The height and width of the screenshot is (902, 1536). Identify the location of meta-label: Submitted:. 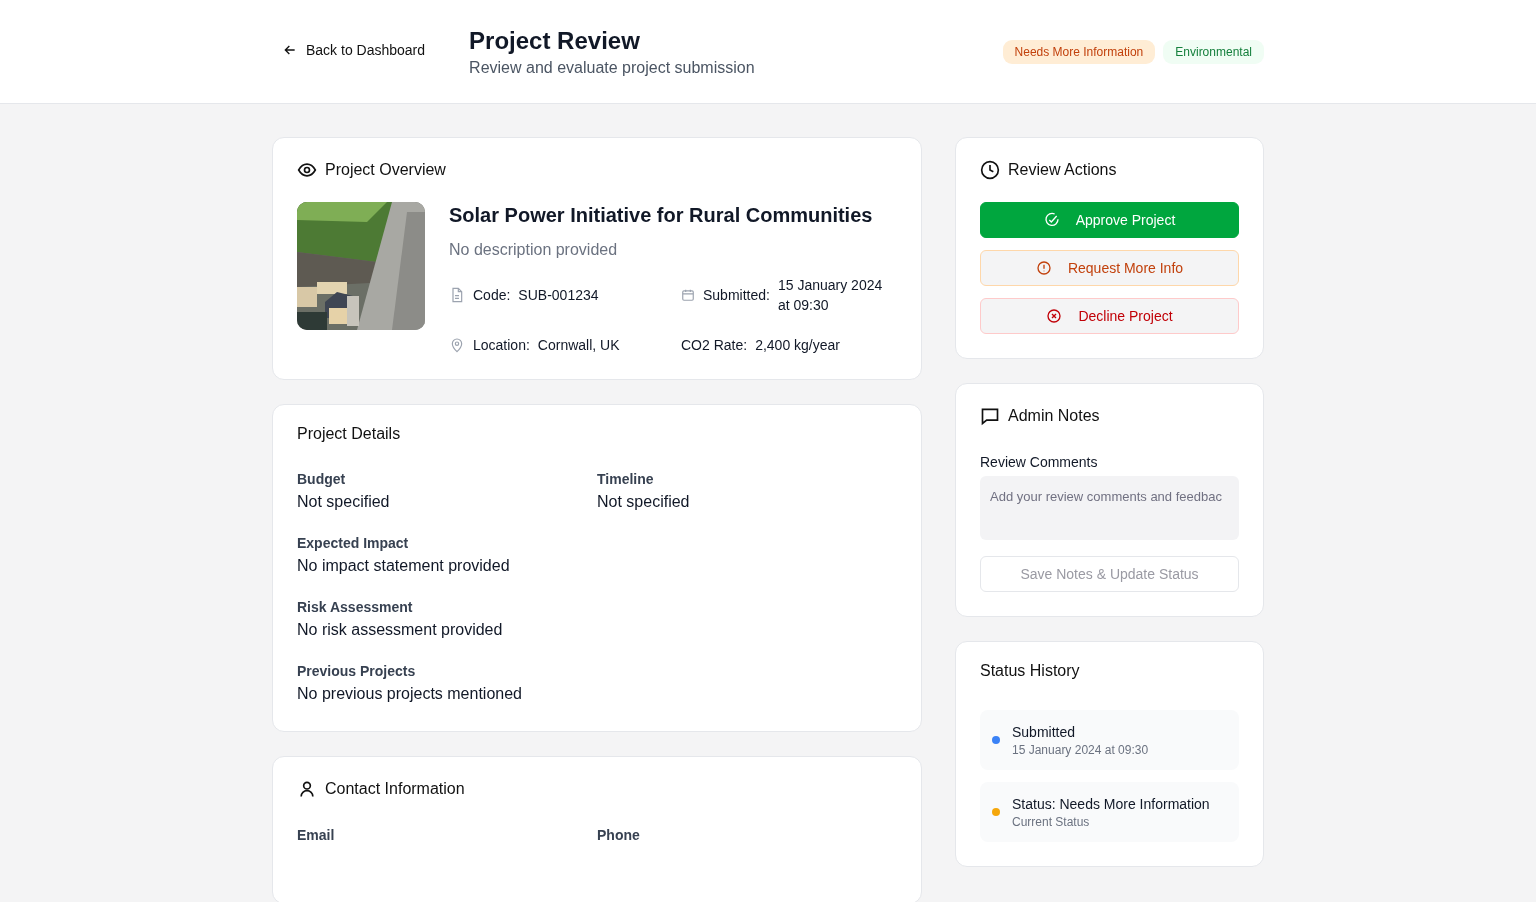
(736, 295).